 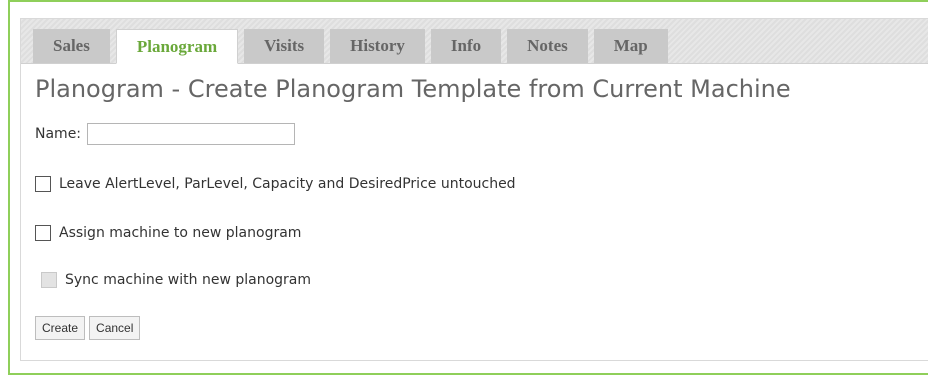 I want to click on sync-machine-option: Sync machine with new planogram, so click(x=176, y=280).